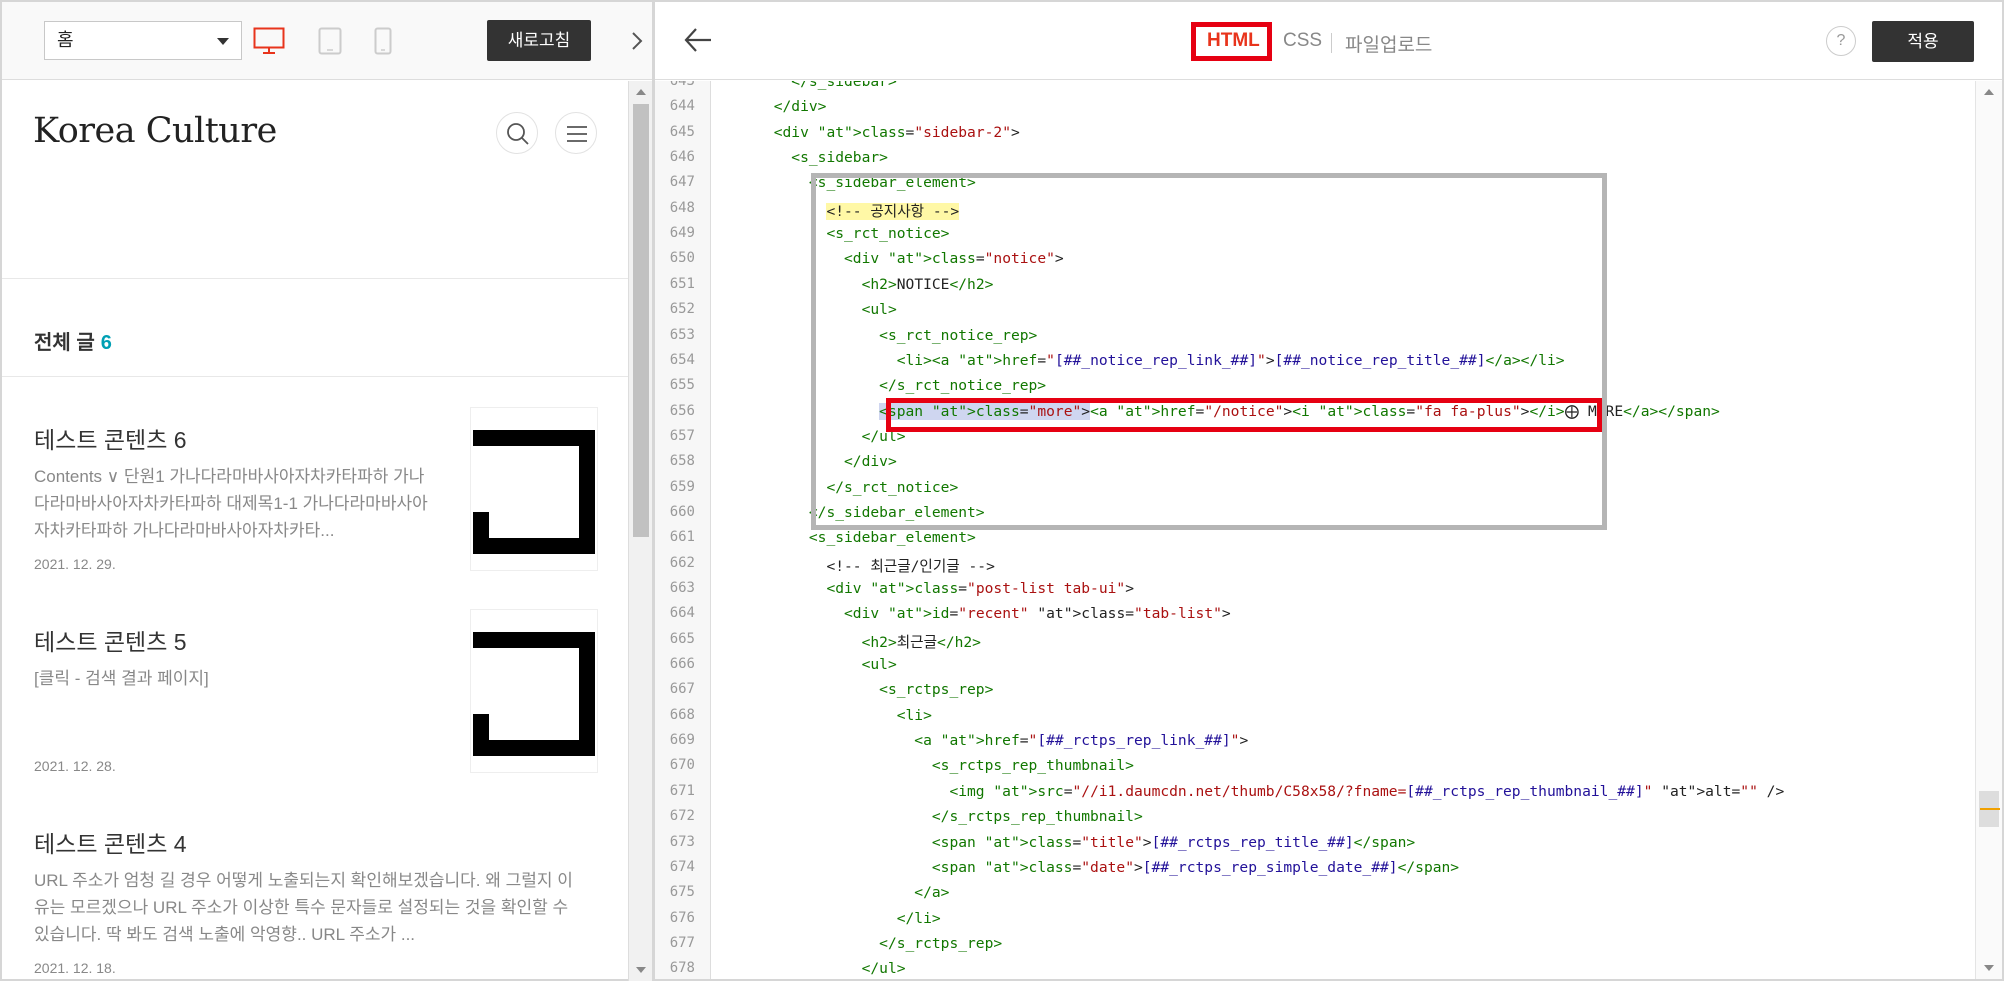 The height and width of the screenshot is (981, 2004). Describe the element at coordinates (857, 565) in the screenshot. I see `code-line: <!-- 최근글/인기글 -->` at that location.